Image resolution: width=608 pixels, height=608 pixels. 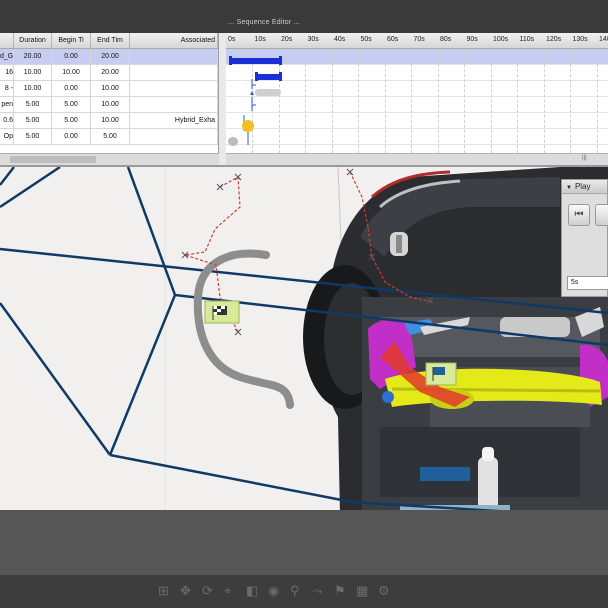 What do you see at coordinates (174, 120) in the screenshot?
I see `associated-cell: Hybrid_Exha` at bounding box center [174, 120].